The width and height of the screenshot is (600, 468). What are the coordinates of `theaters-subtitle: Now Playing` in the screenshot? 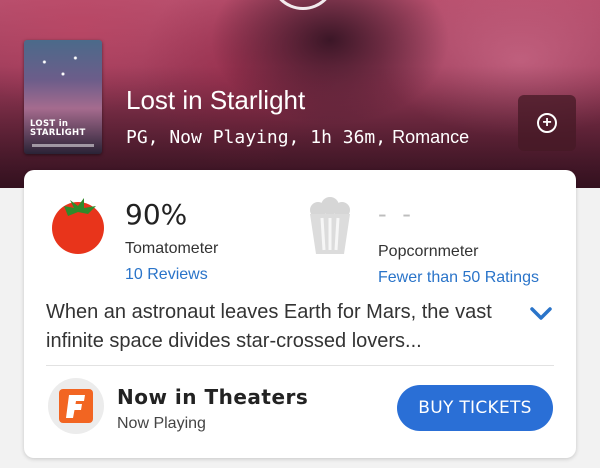 It's located at (161, 423).